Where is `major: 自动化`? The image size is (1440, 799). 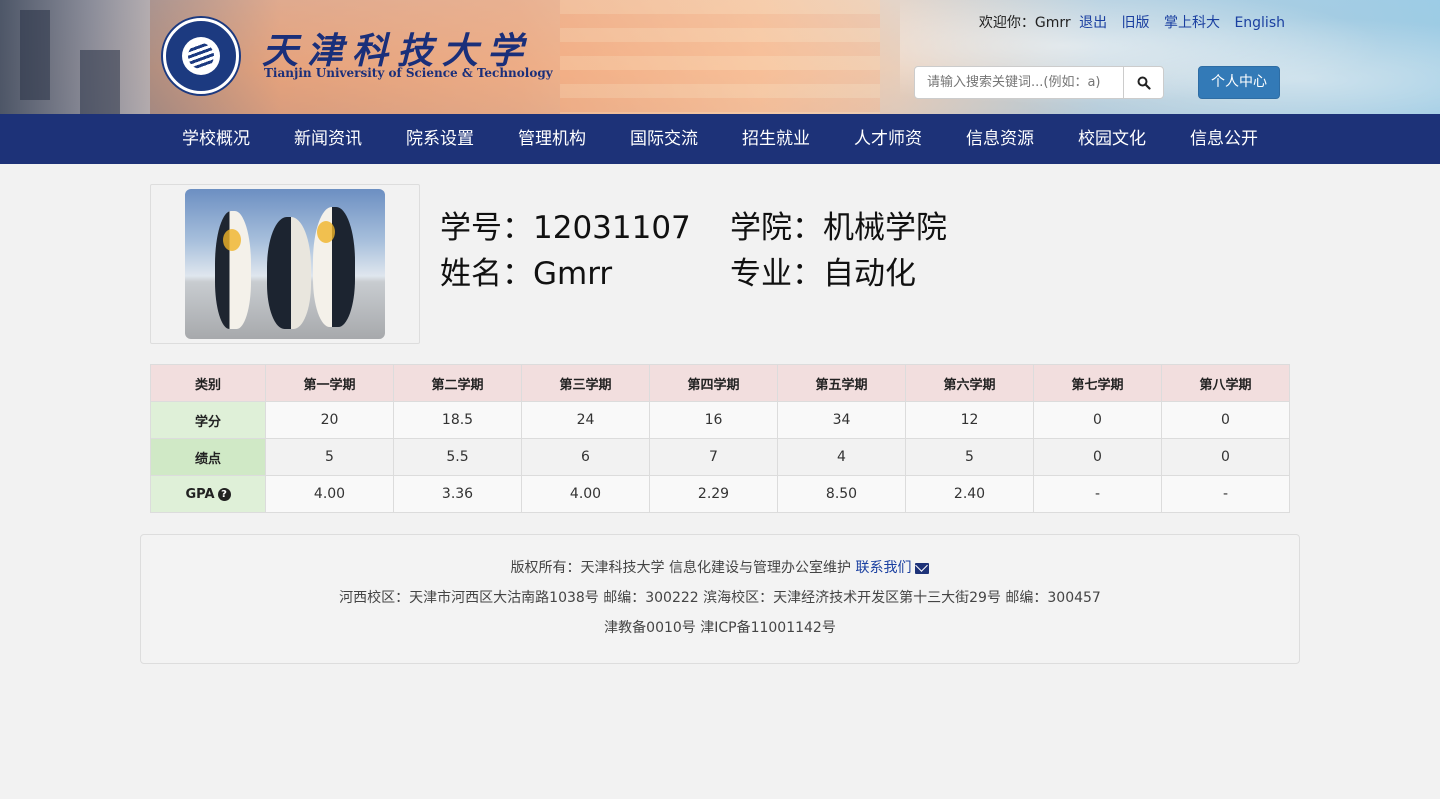 major: 自动化 is located at coordinates (869, 274).